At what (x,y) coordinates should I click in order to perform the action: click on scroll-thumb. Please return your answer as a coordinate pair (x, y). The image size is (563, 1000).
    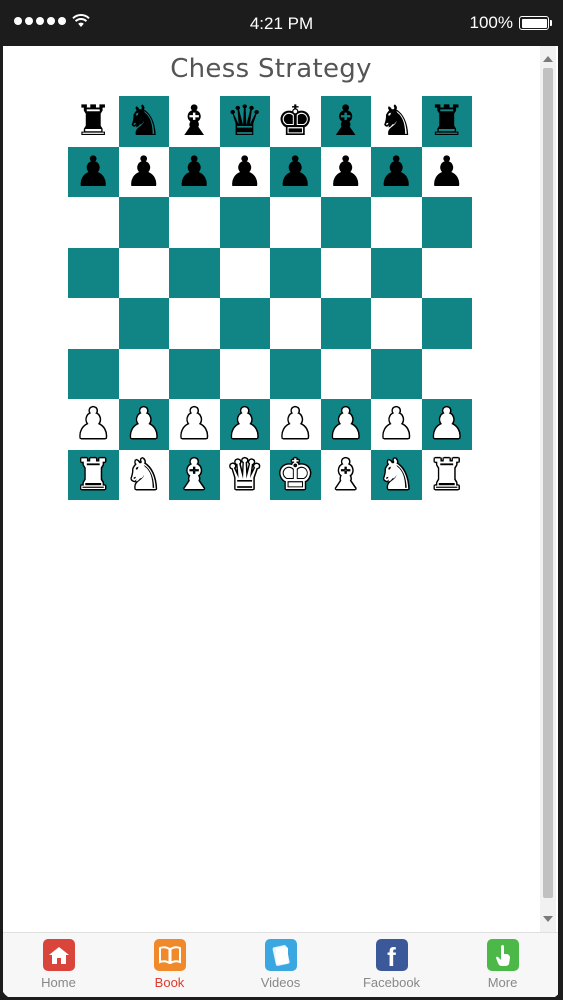
    Looking at the image, I should click on (548, 483).